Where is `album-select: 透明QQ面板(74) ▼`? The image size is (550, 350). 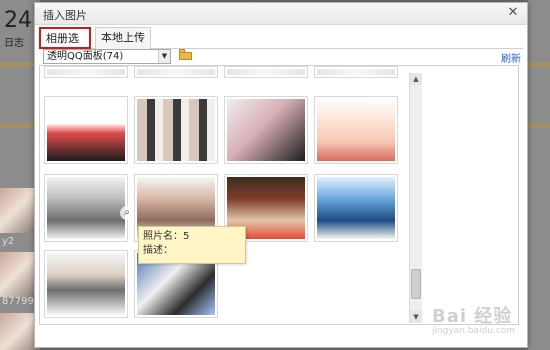 album-select: 透明QQ面板(74) ▼ is located at coordinates (107, 56).